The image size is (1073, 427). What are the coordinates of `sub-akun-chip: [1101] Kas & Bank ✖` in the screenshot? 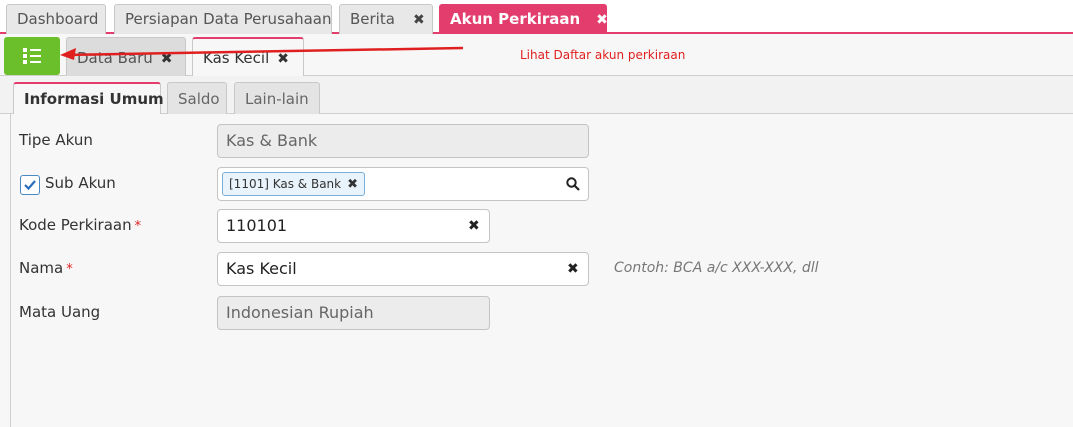 It's located at (294, 184).